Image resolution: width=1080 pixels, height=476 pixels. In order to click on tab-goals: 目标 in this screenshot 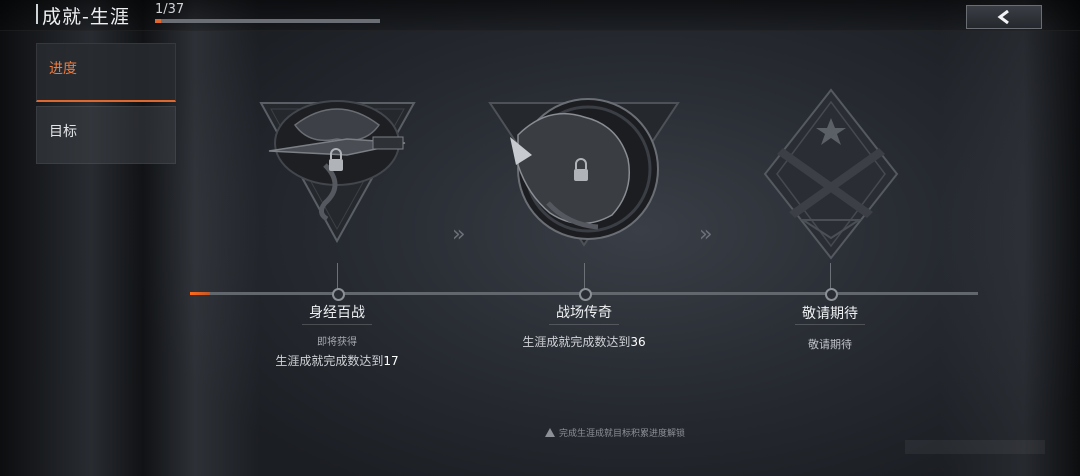, I will do `click(106, 135)`.